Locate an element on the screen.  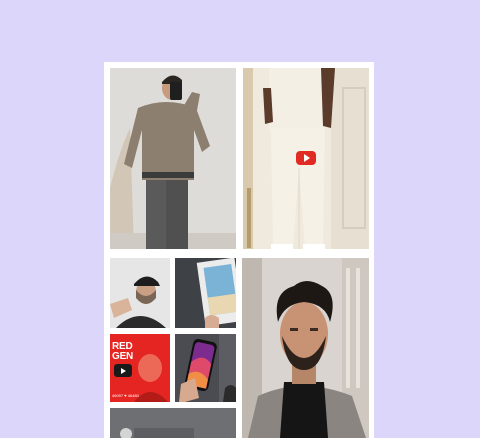
tile-curly-hair-portrait is located at coordinates (305, 348).